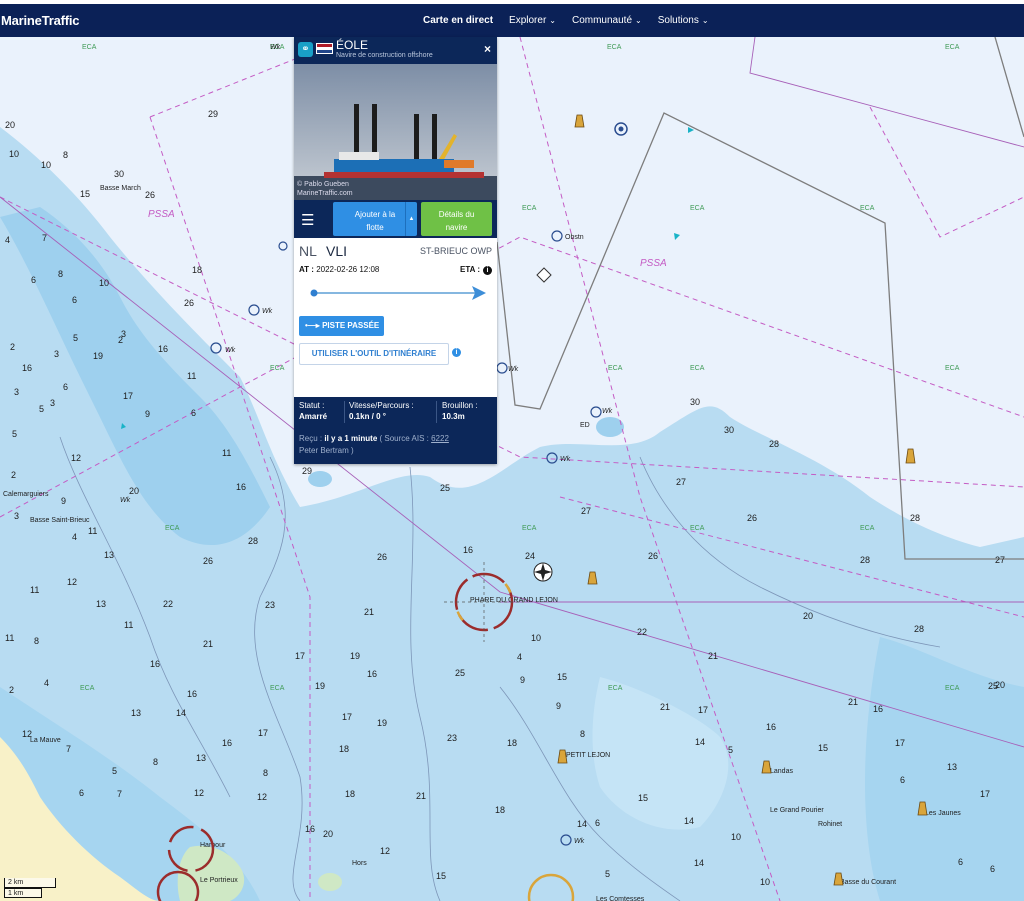  What do you see at coordinates (367, 416) in the screenshot?
I see `speed-value: 0.1kn / 0 °` at bounding box center [367, 416].